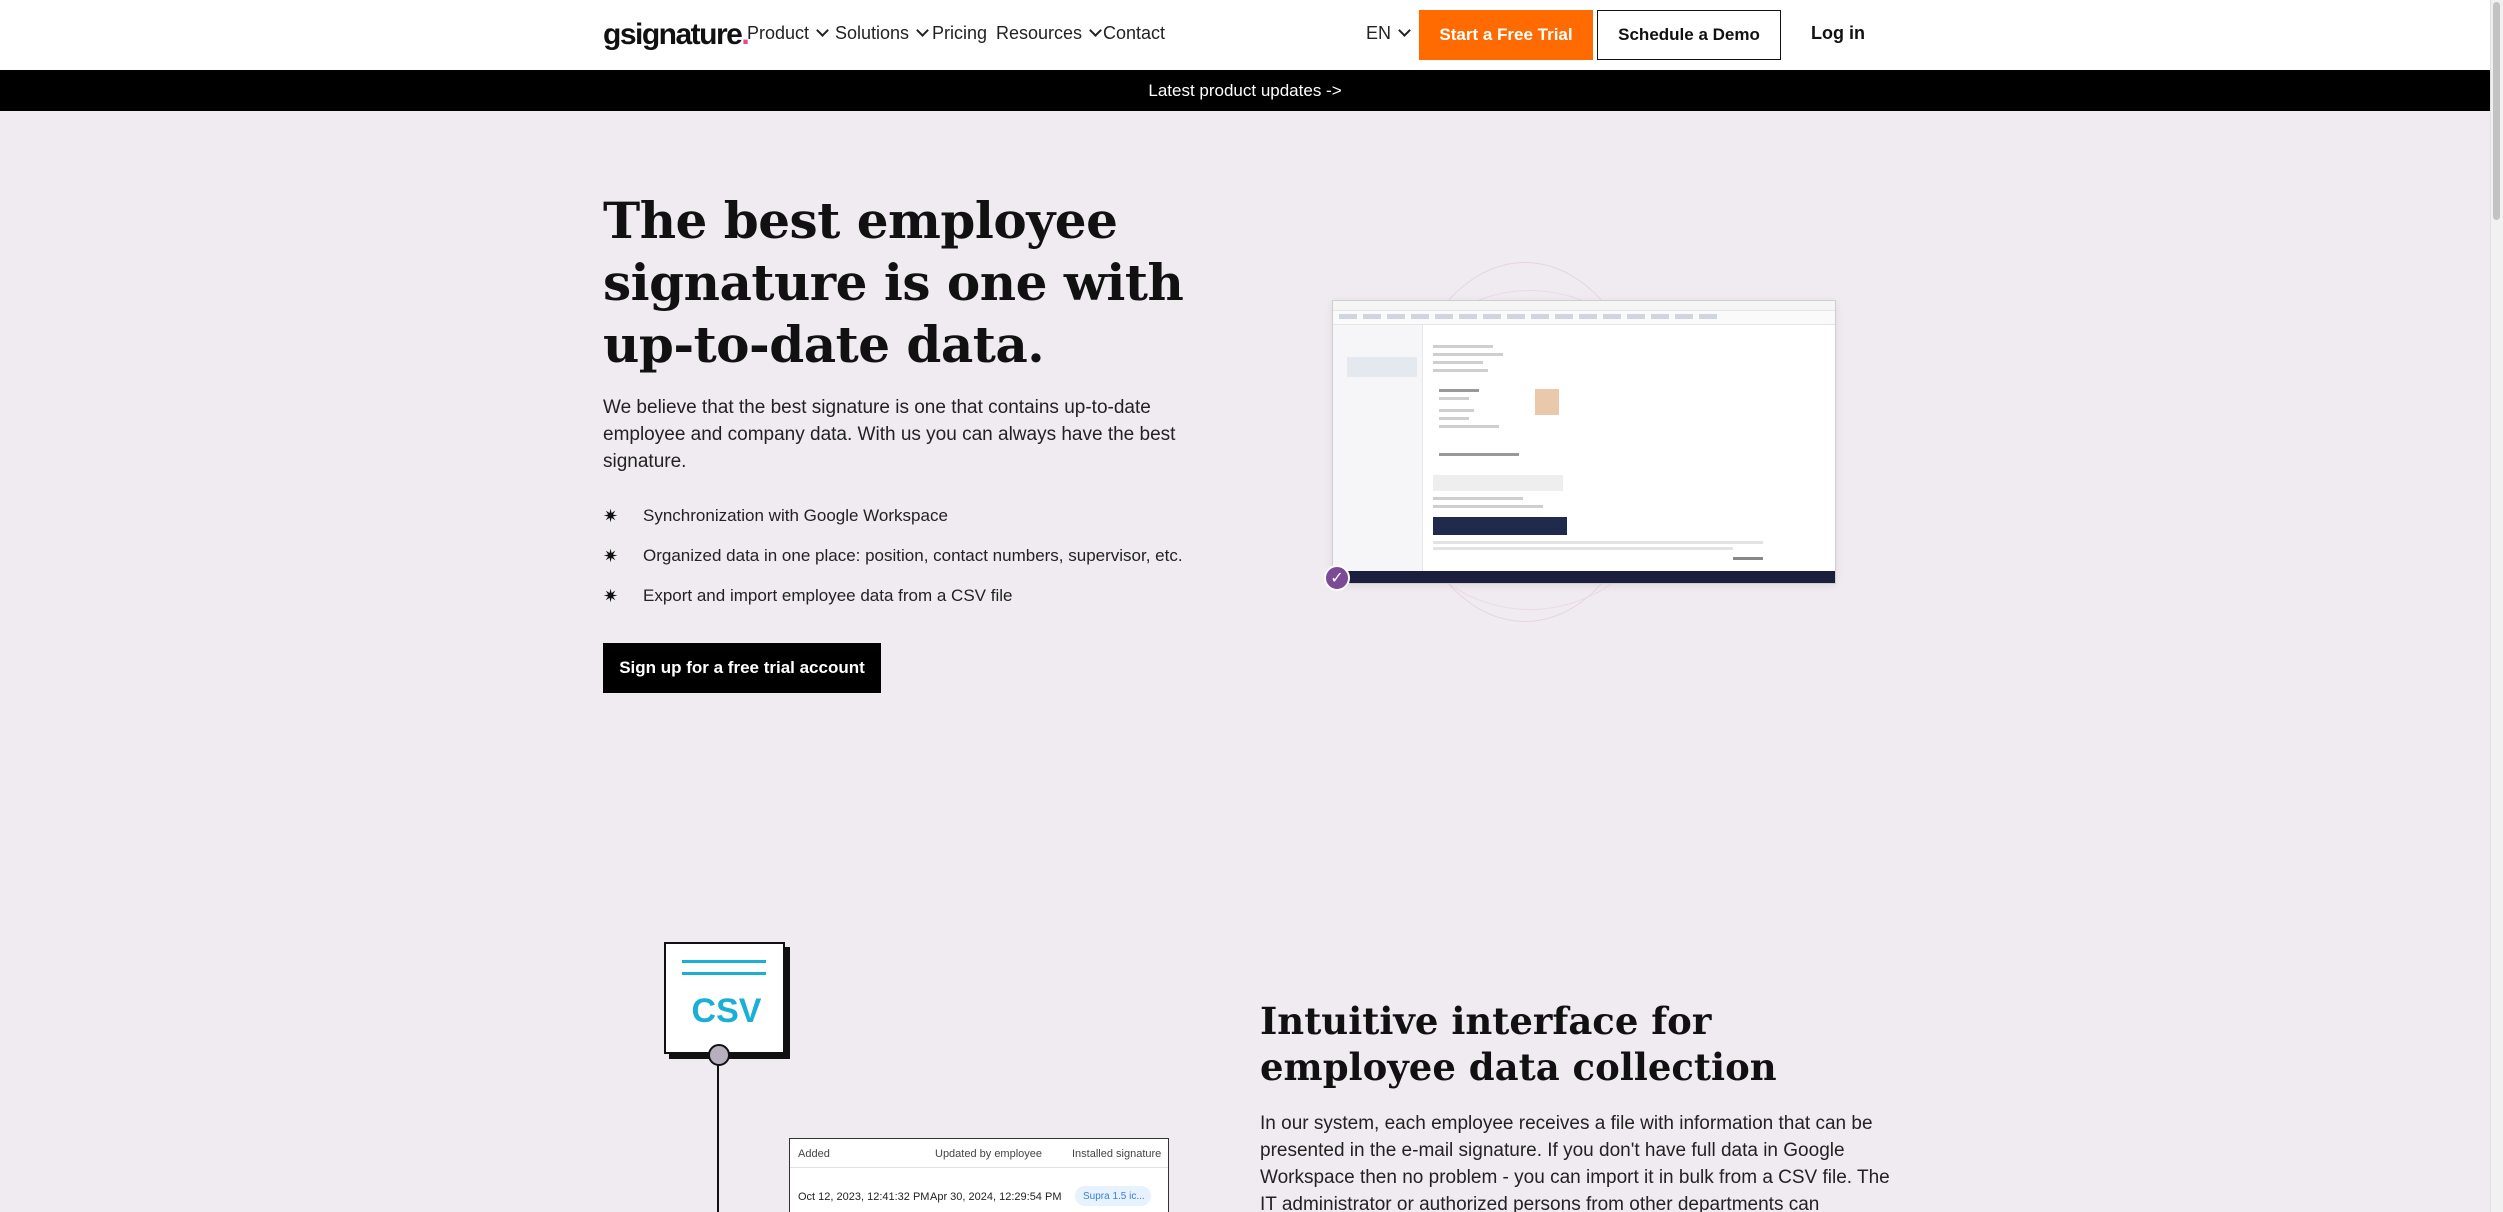  What do you see at coordinates (676, 35) in the screenshot?
I see `logo: gsignature.` at bounding box center [676, 35].